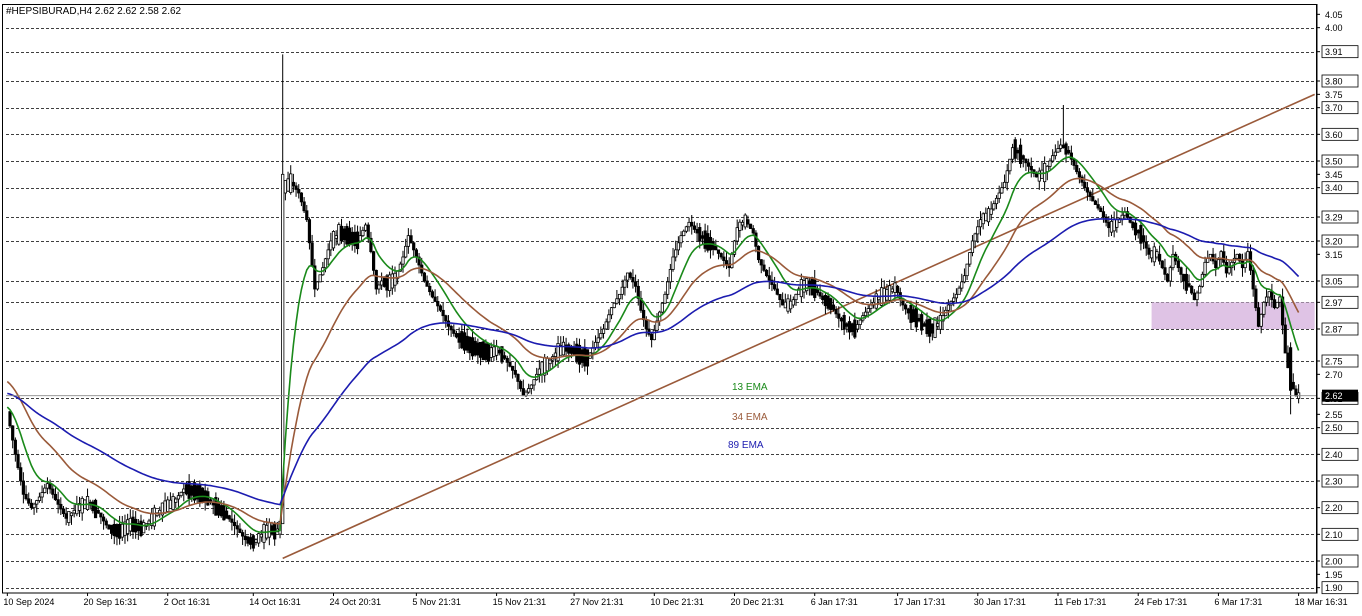 Image resolution: width=1362 pixels, height=616 pixels. Describe the element at coordinates (1334, 255) in the screenshot. I see `price-label: 3.15` at that location.